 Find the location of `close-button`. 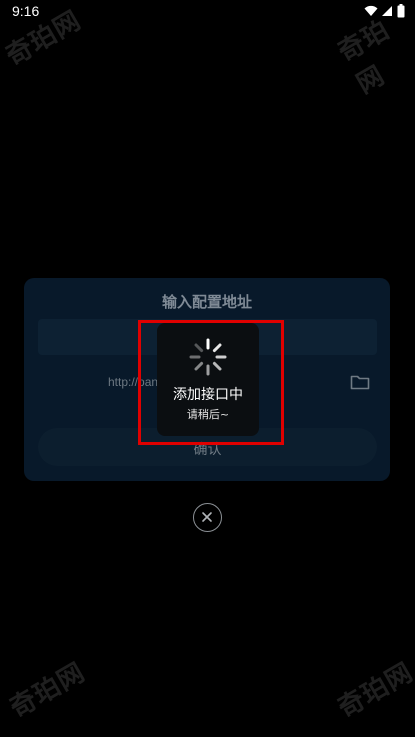

close-button is located at coordinates (207, 517).